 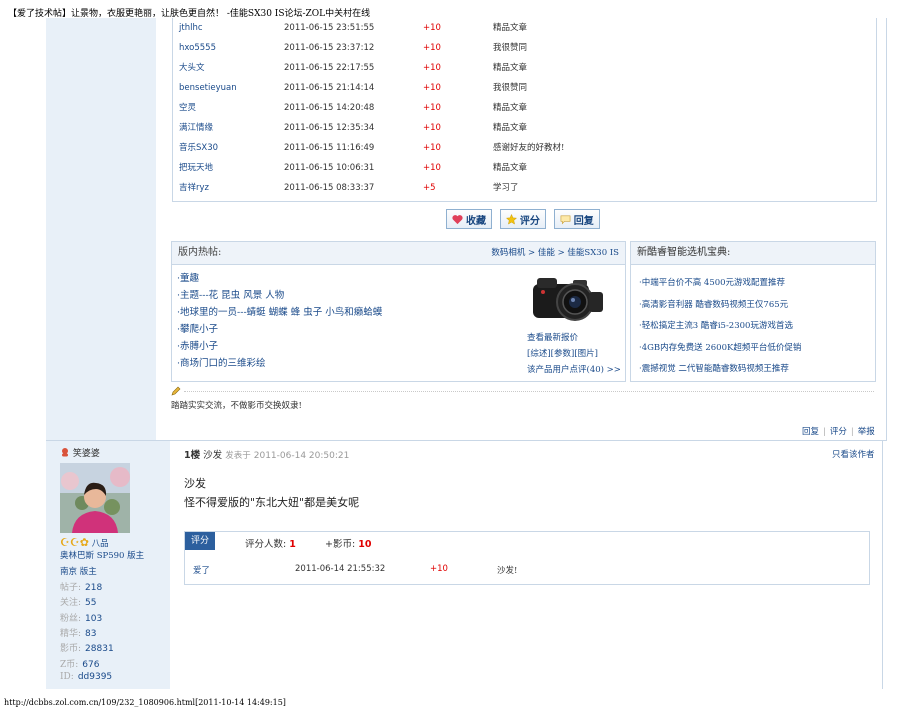 What do you see at coordinates (95, 677) in the screenshot?
I see `stat-value: dd9395` at bounding box center [95, 677].